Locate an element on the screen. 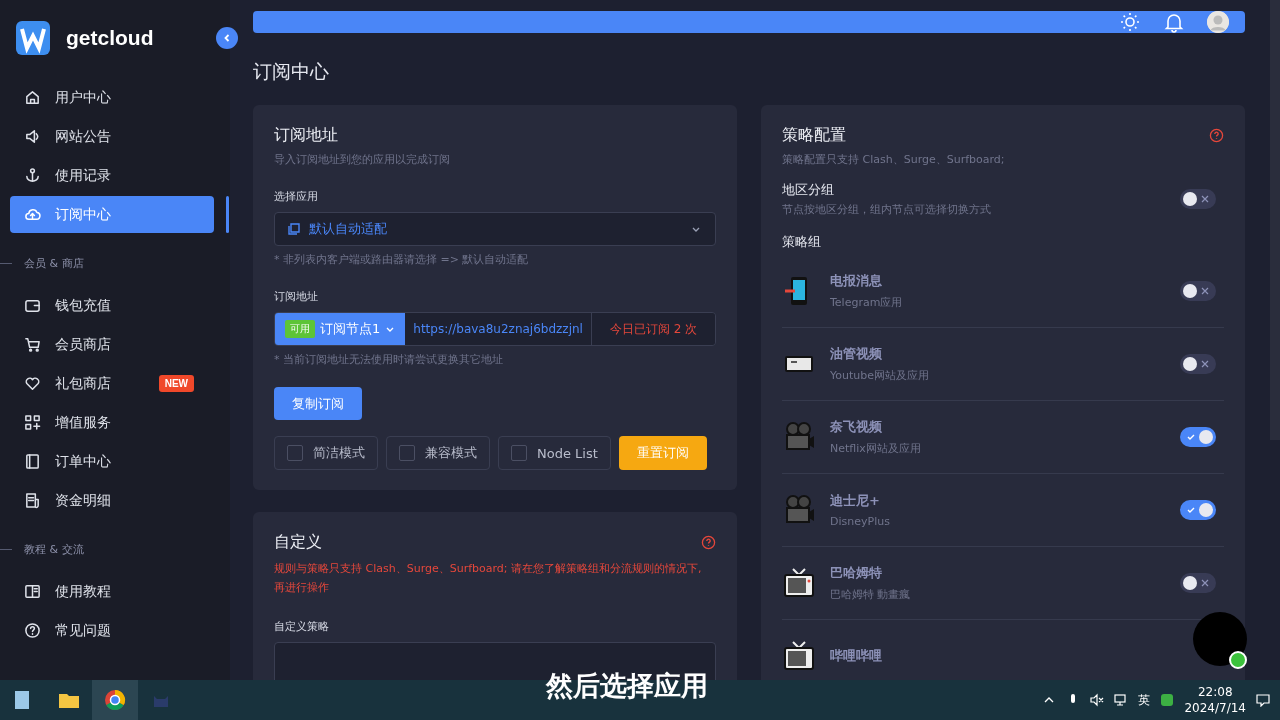 This screenshot has height=720, width=1280. card-subtitle: 导入订阅地址到您的应用以完成订阅 is located at coordinates (362, 159).